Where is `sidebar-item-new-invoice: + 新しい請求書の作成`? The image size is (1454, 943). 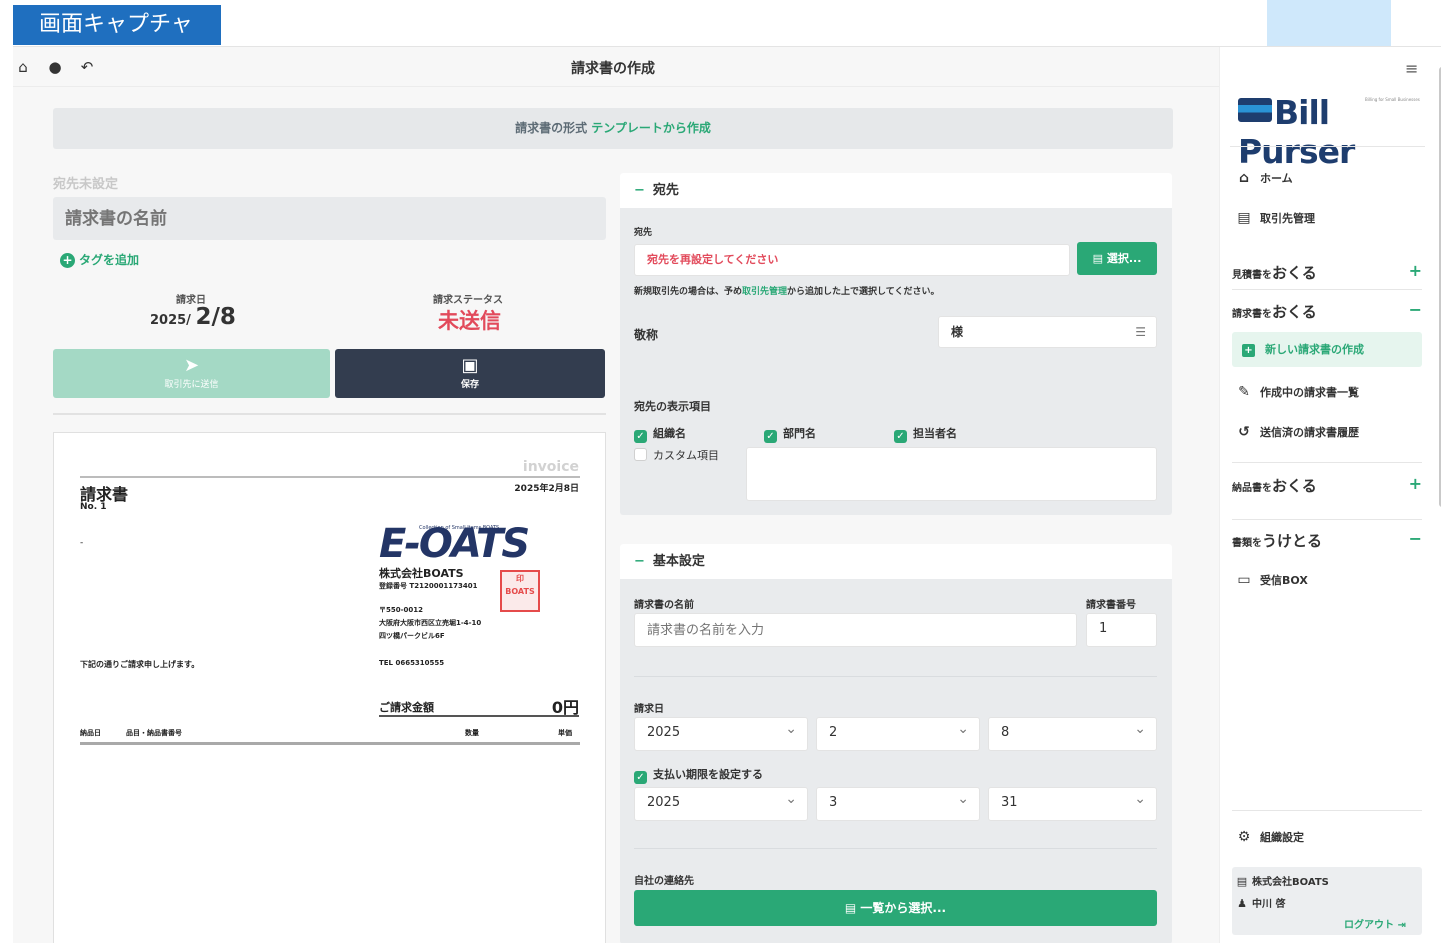 sidebar-item-new-invoice: + 新しい請求書の作成 is located at coordinates (1327, 349).